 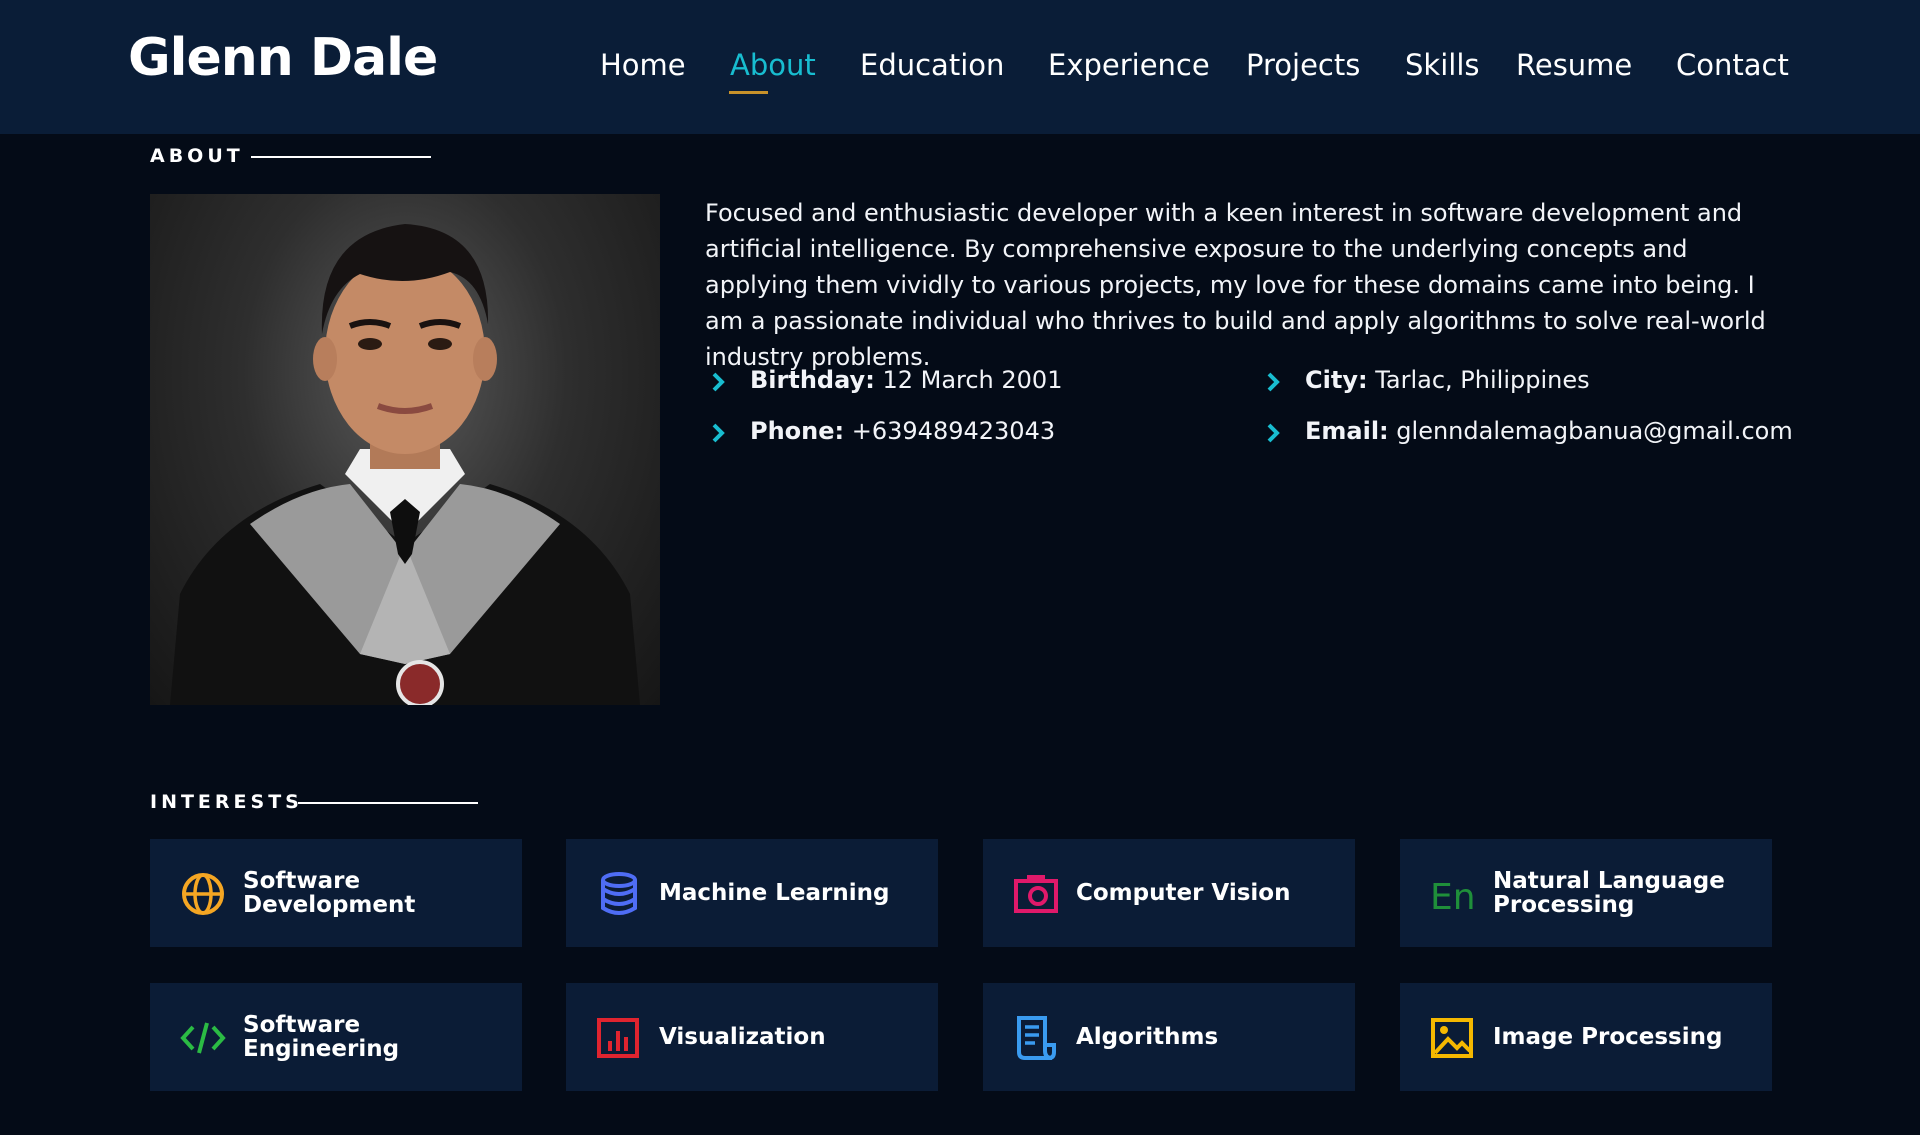 I want to click on birthday-value: 12 March 2001, so click(x=972, y=380).